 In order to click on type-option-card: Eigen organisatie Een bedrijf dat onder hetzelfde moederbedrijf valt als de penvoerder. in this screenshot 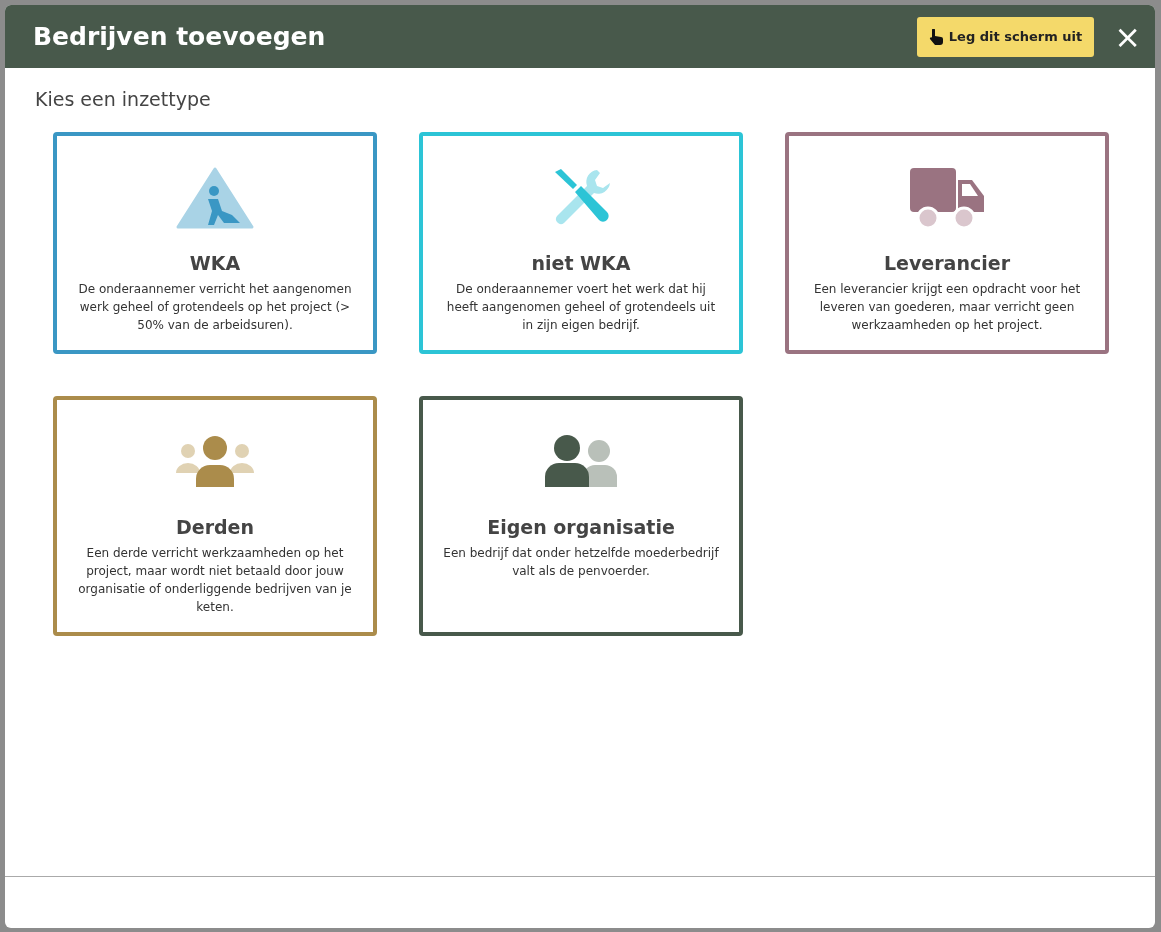, I will do `click(581, 516)`.